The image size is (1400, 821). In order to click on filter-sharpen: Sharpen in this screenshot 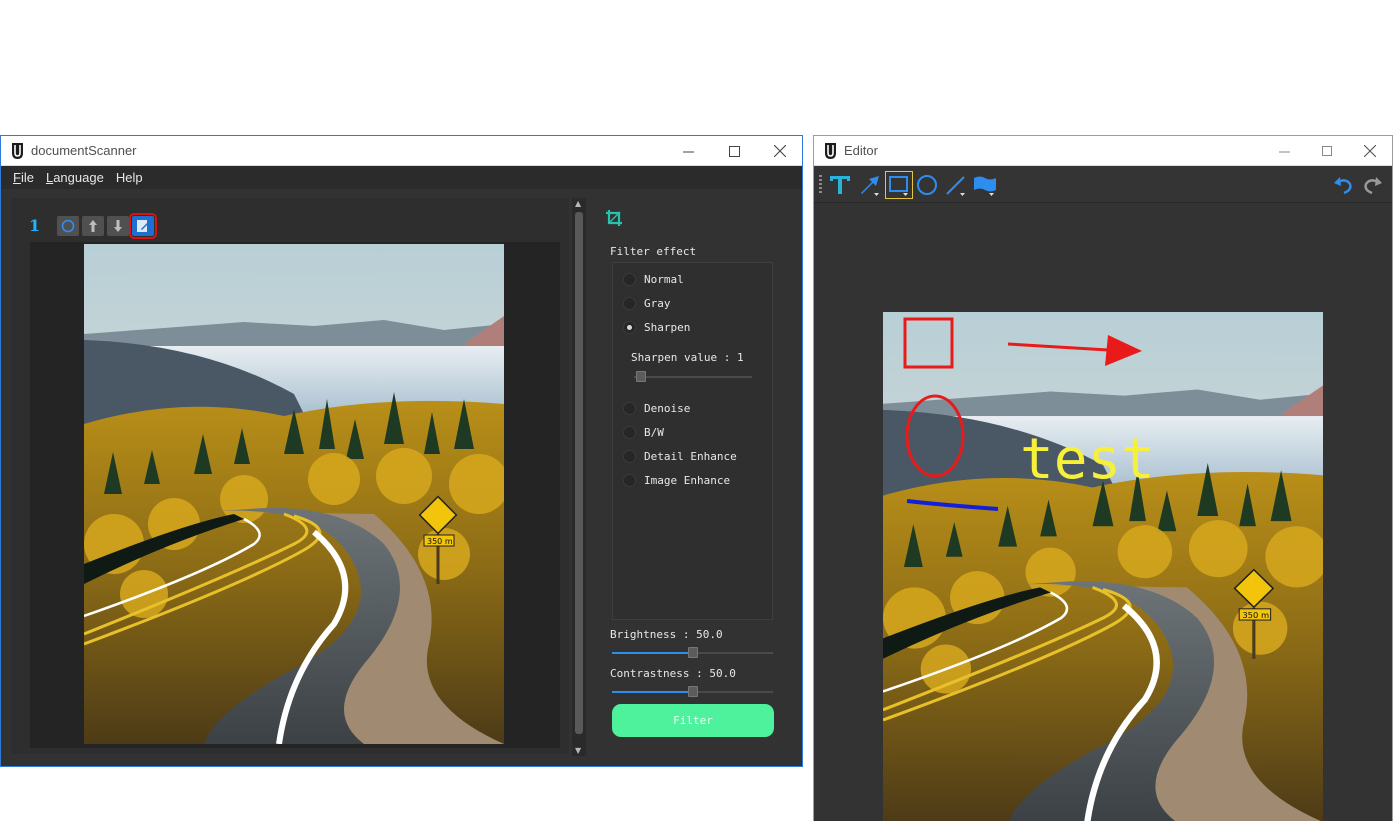, I will do `click(656, 327)`.